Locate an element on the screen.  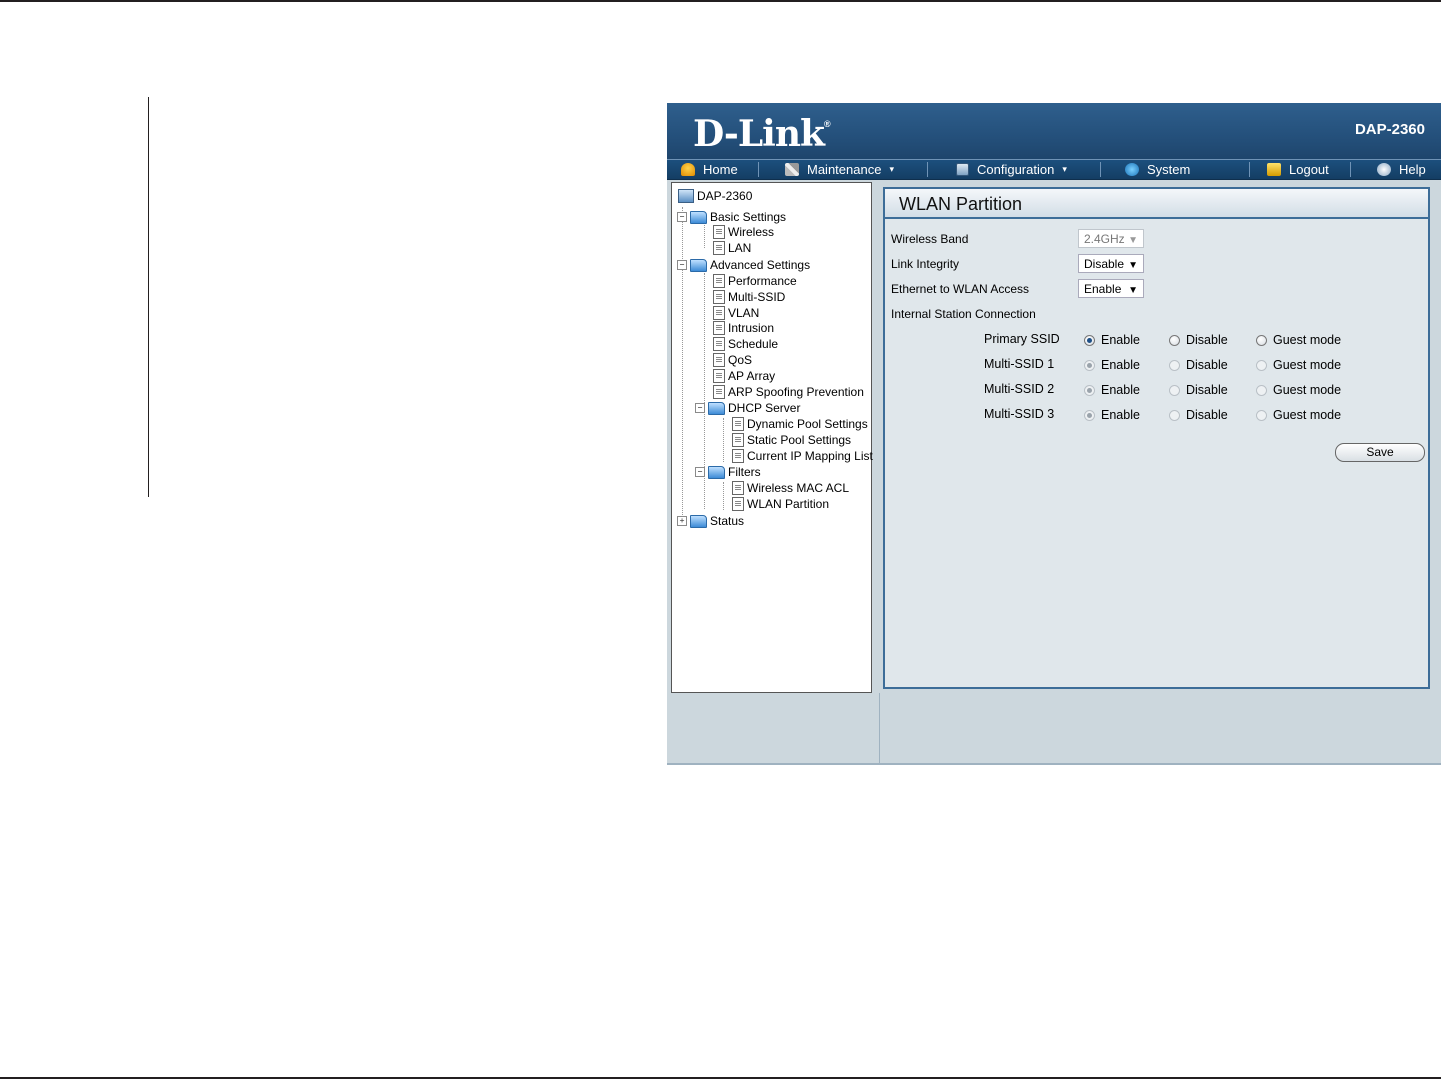
tree-item-lan: LAN is located at coordinates (732, 248).